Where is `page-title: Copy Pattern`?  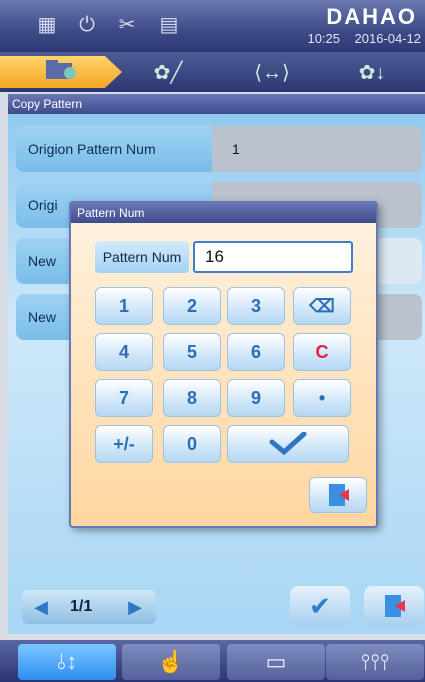
page-title: Copy Pattern is located at coordinates (216, 104).